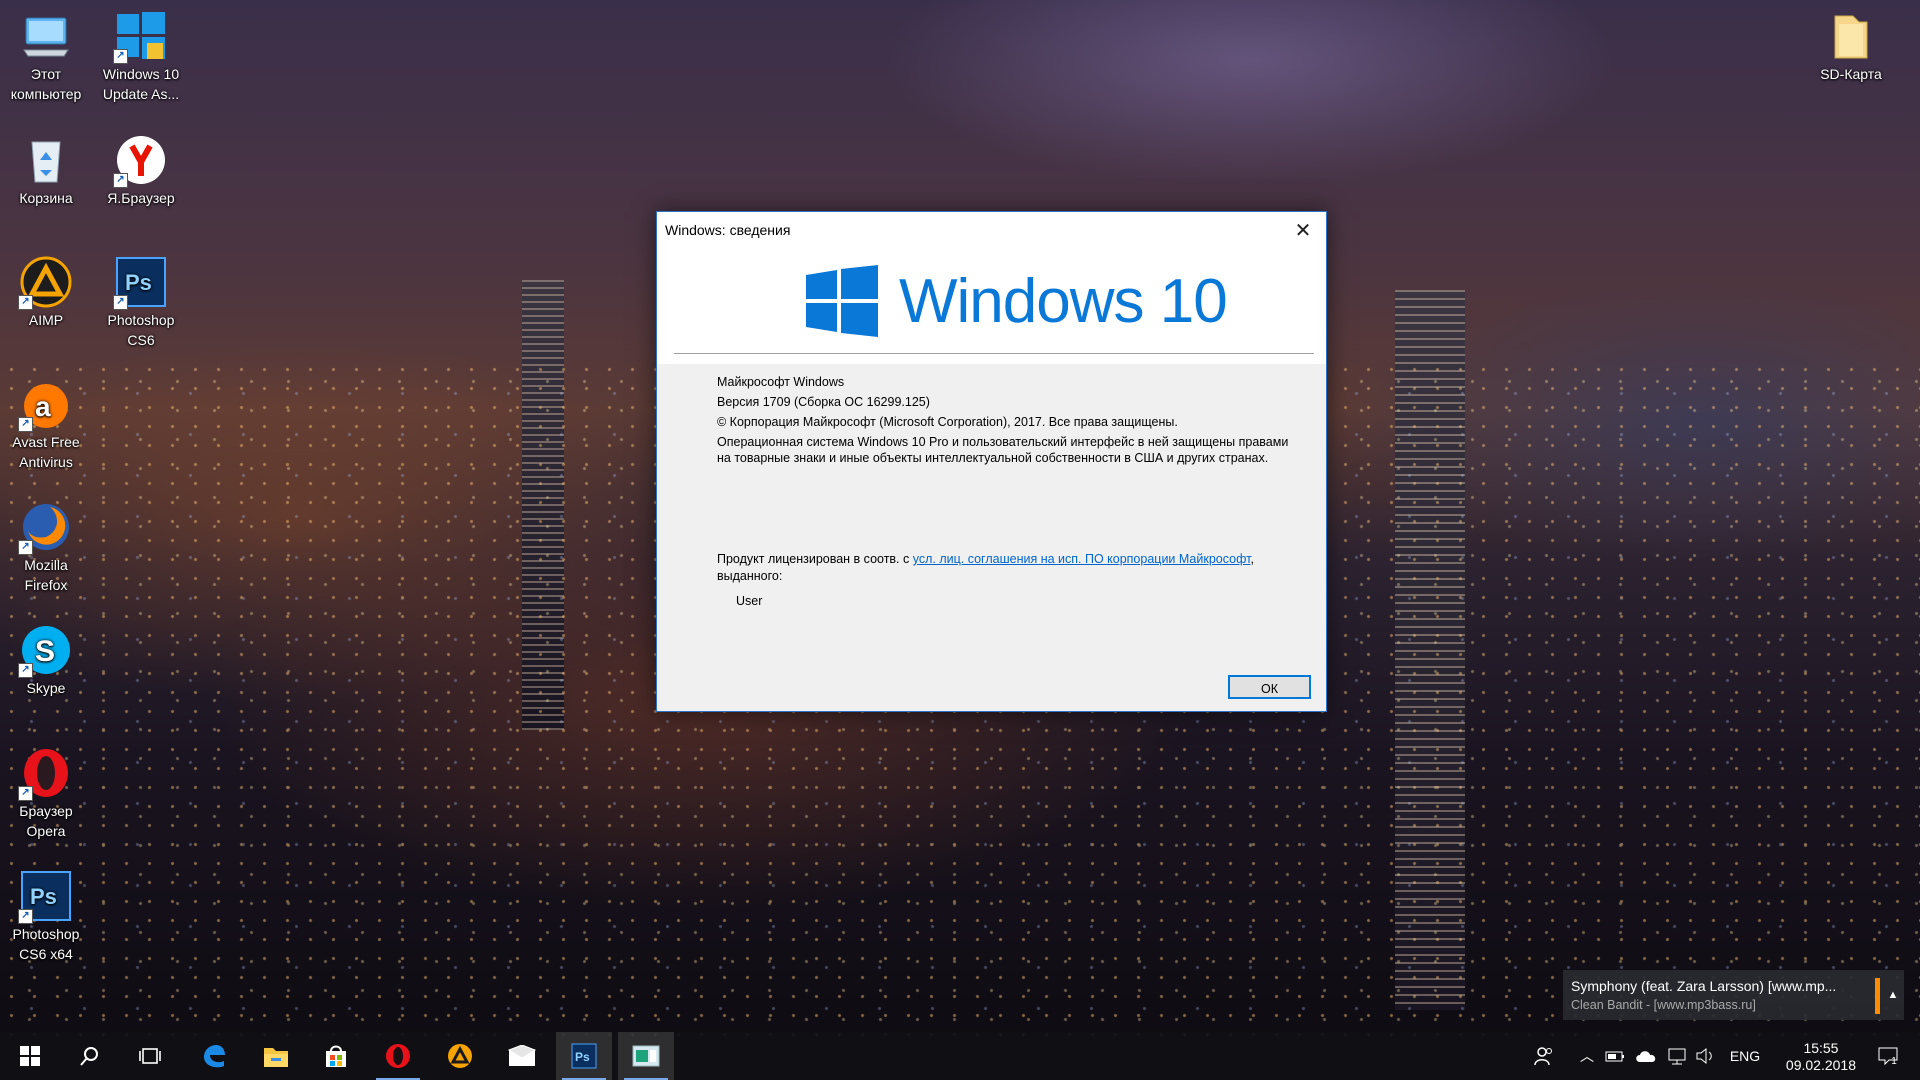 This screenshot has height=1080, width=1920. What do you see at coordinates (1269, 687) in the screenshot?
I see `ok-button: ОК` at bounding box center [1269, 687].